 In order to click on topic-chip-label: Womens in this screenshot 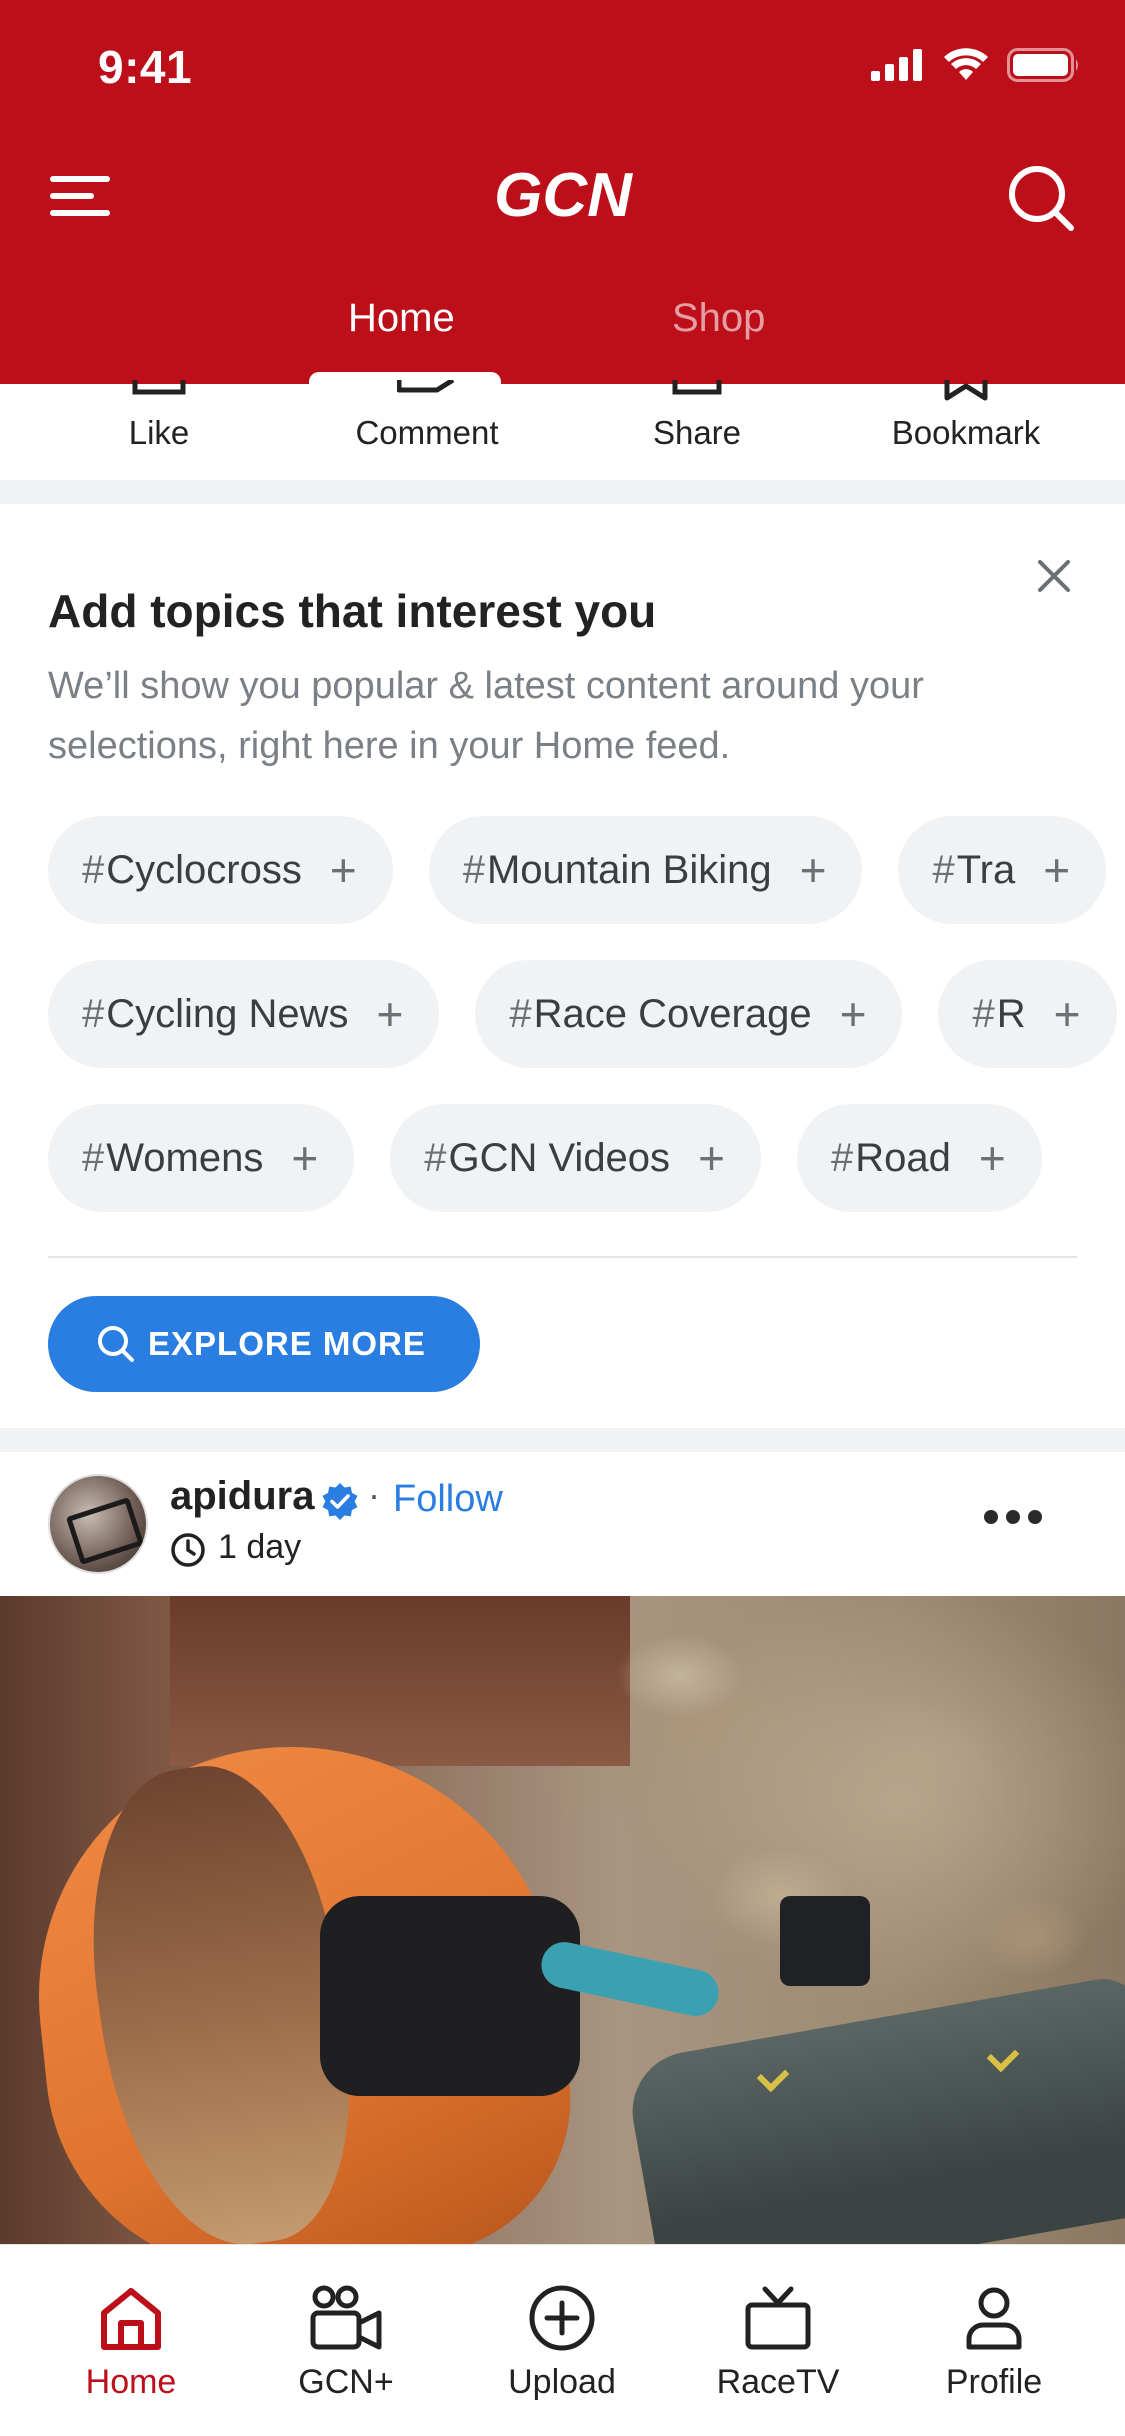, I will do `click(185, 1157)`.